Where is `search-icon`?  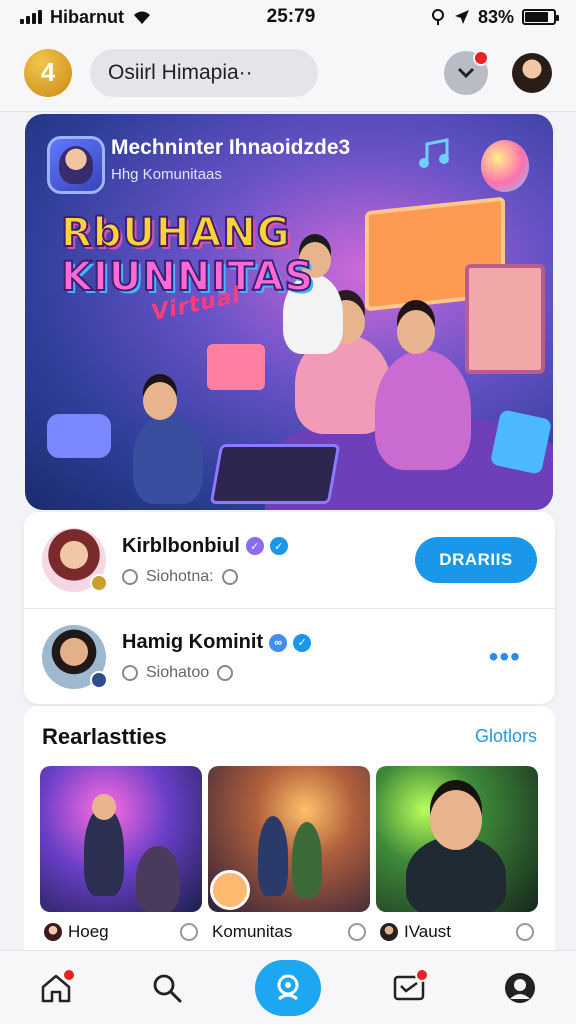
search-icon is located at coordinates (167, 988).